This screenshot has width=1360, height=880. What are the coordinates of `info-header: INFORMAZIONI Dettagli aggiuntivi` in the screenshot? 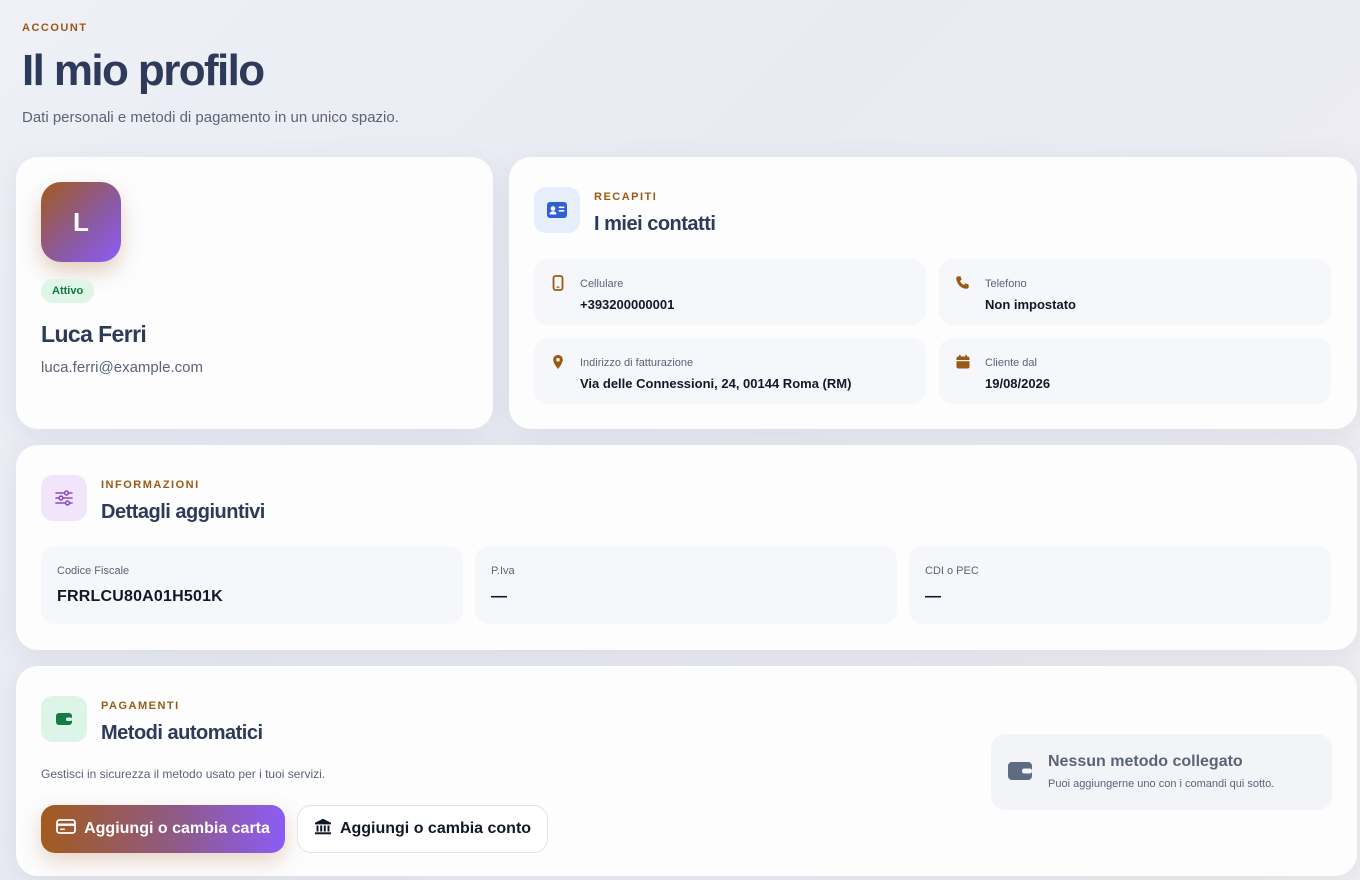 It's located at (183, 501).